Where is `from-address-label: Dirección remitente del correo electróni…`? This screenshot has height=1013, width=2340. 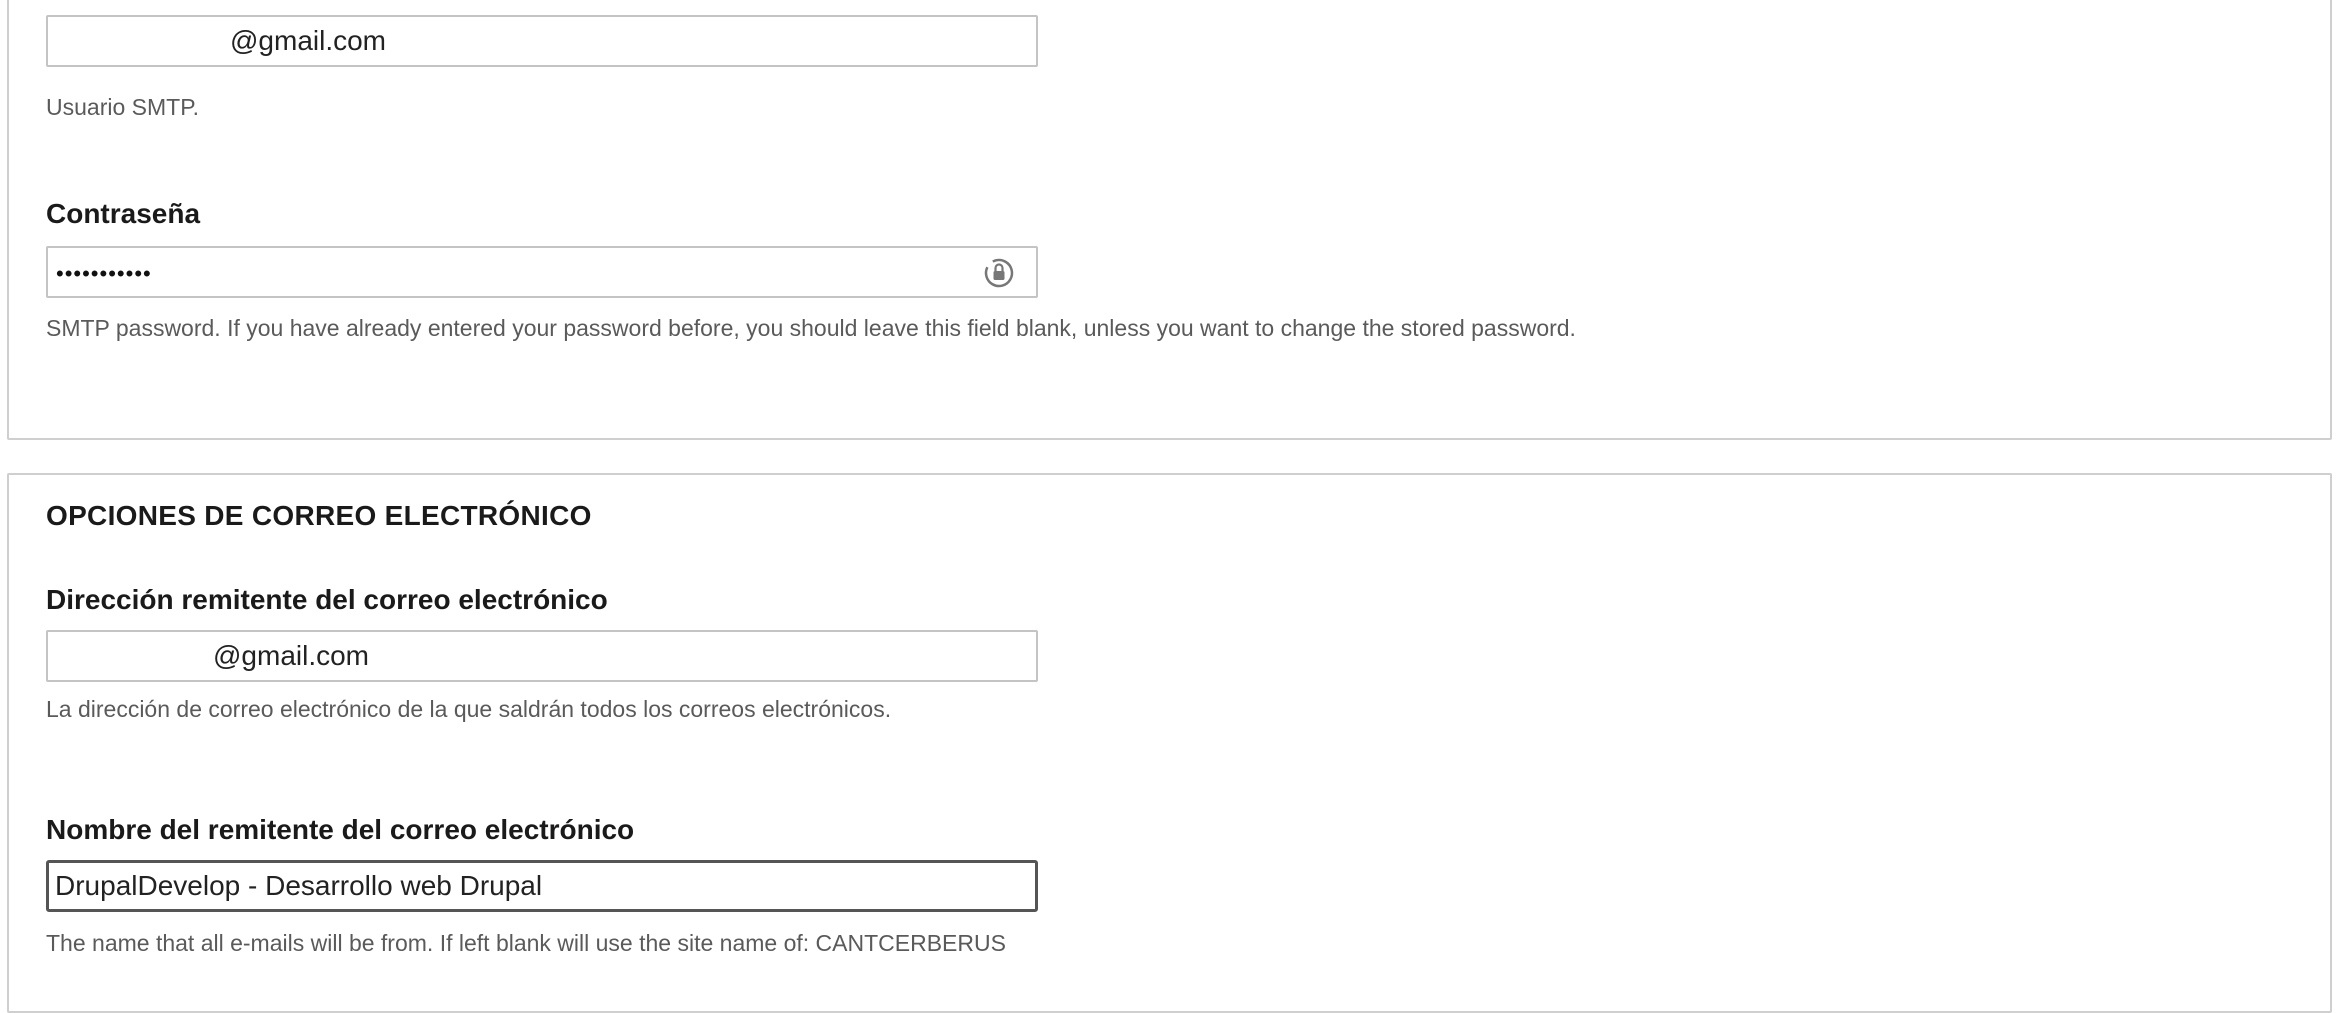 from-address-label: Dirección remitente del correo electróni… is located at coordinates (327, 599).